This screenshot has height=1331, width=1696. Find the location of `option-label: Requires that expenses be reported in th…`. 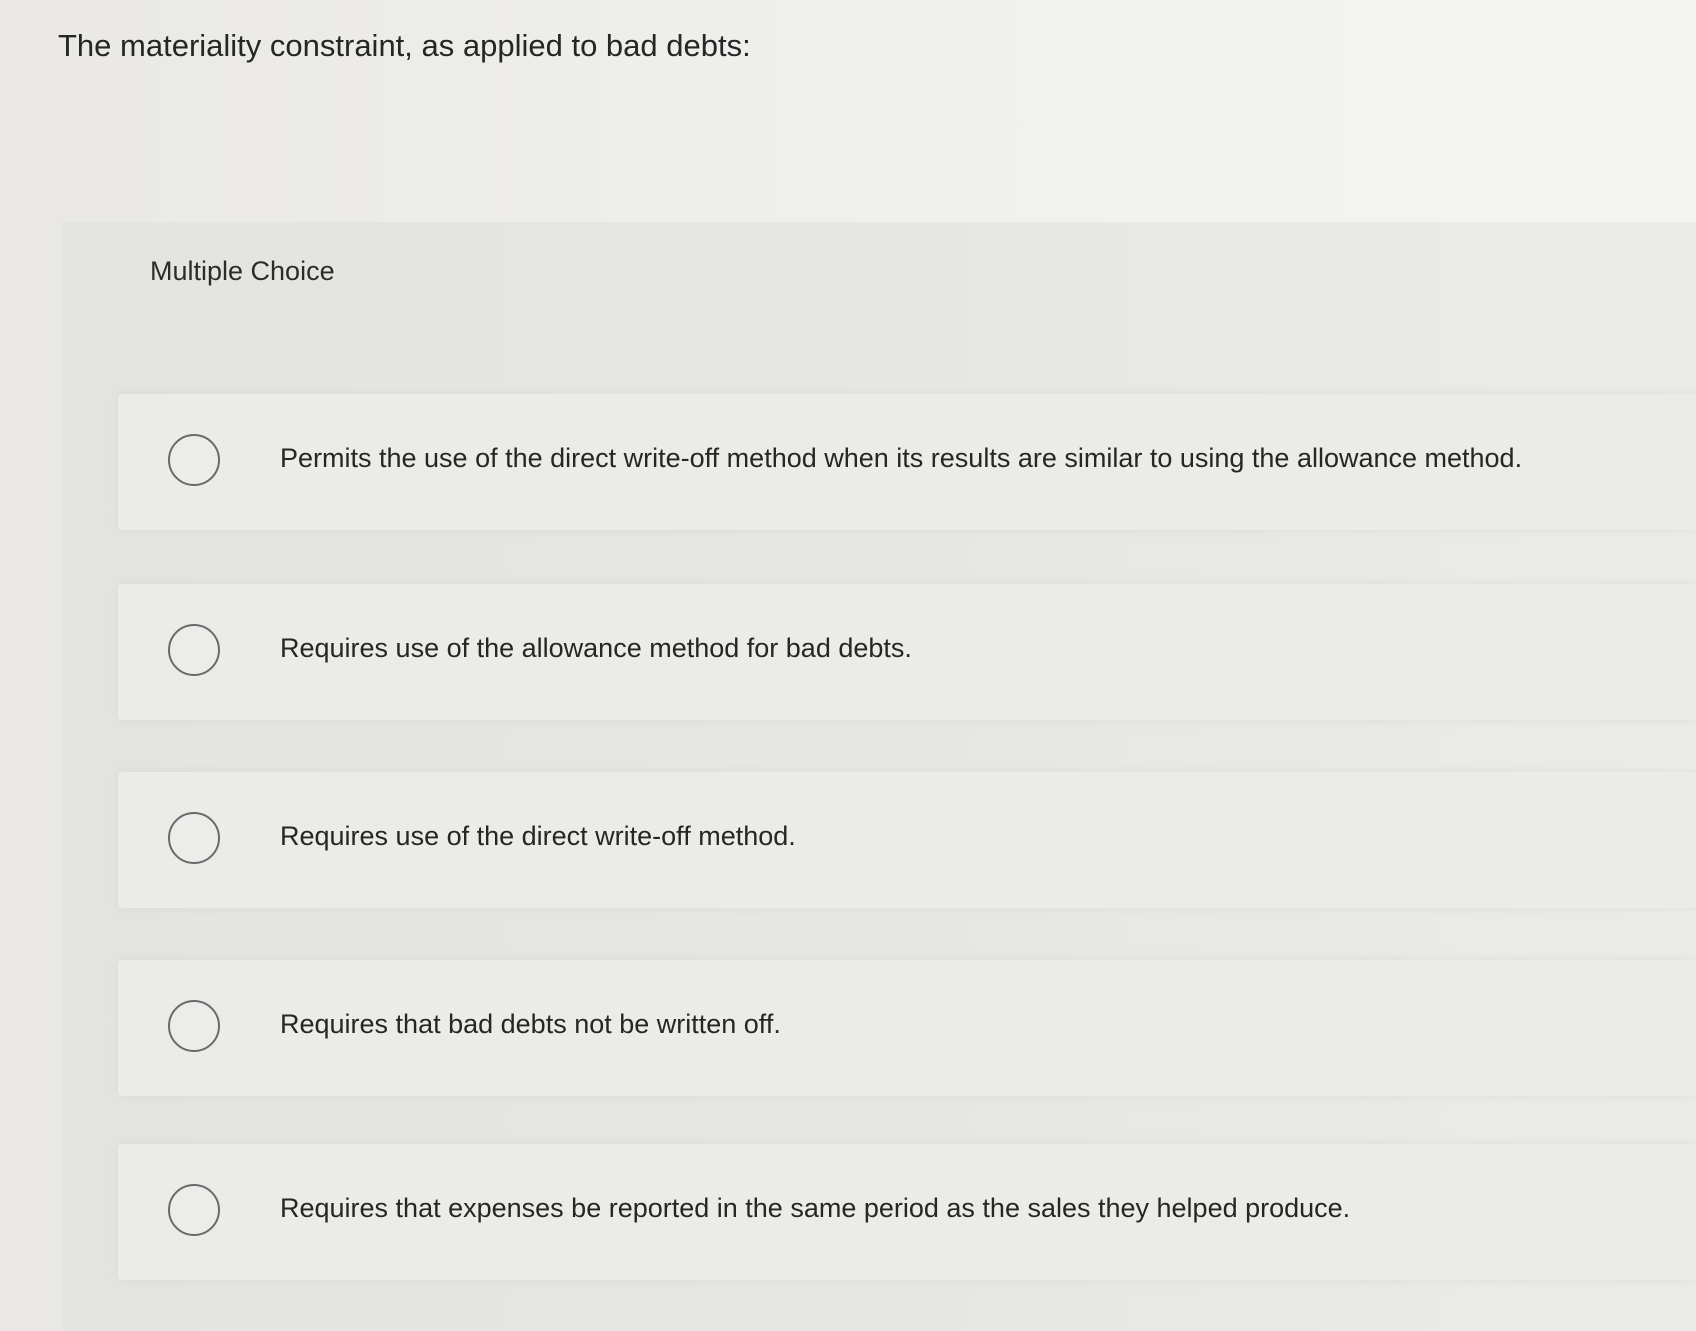

option-label: Requires that expenses be reported in th… is located at coordinates (815, 1208).